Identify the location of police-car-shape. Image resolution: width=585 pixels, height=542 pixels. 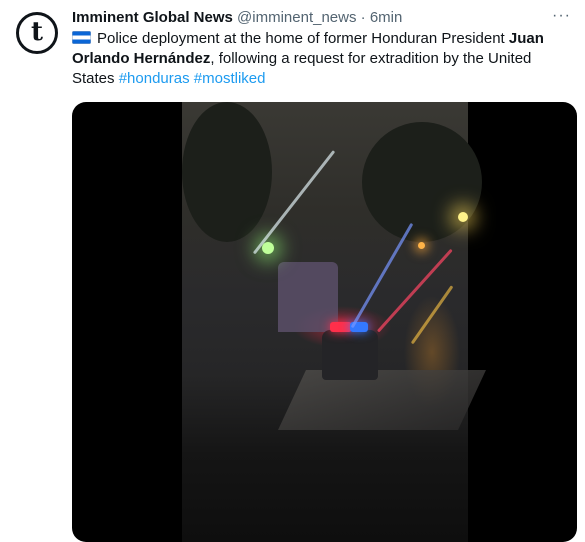
(350, 355).